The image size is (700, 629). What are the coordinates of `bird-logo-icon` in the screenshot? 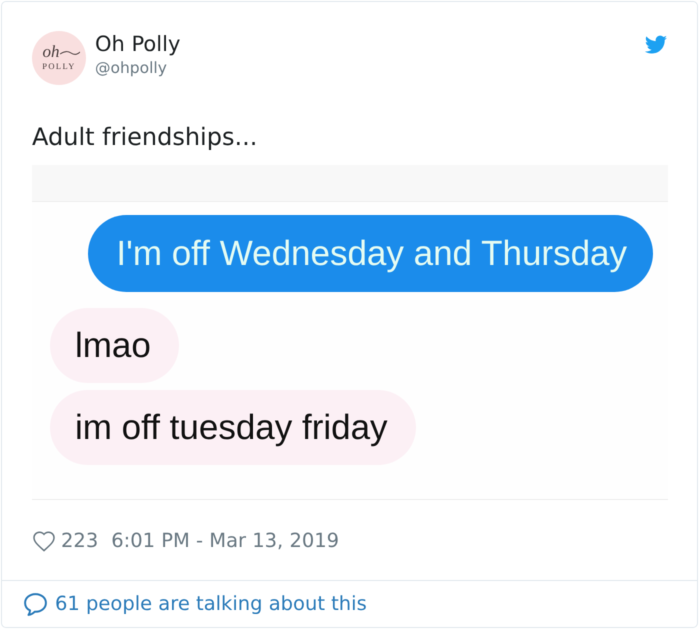 It's located at (655, 44).